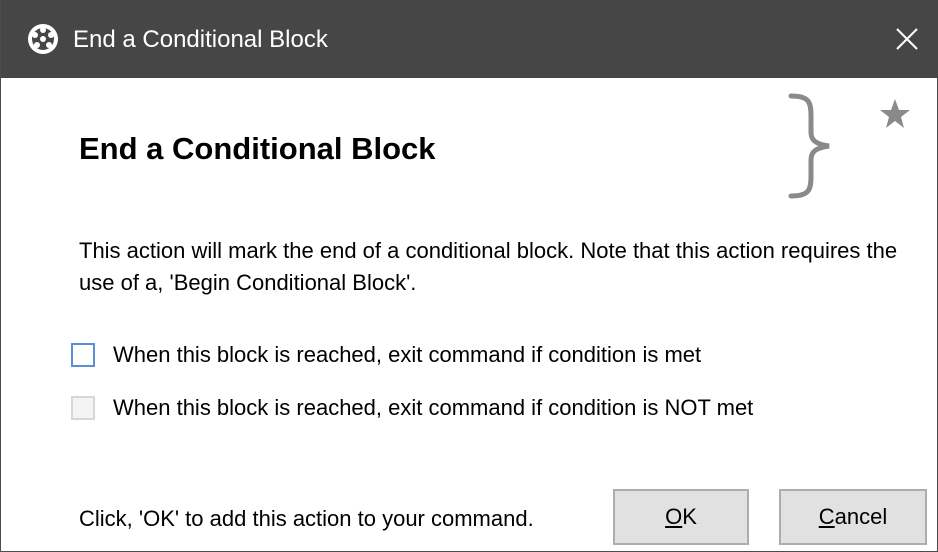 This screenshot has width=938, height=552. What do you see at coordinates (83, 355) in the screenshot?
I see `exit-if-met-checkbox` at bounding box center [83, 355].